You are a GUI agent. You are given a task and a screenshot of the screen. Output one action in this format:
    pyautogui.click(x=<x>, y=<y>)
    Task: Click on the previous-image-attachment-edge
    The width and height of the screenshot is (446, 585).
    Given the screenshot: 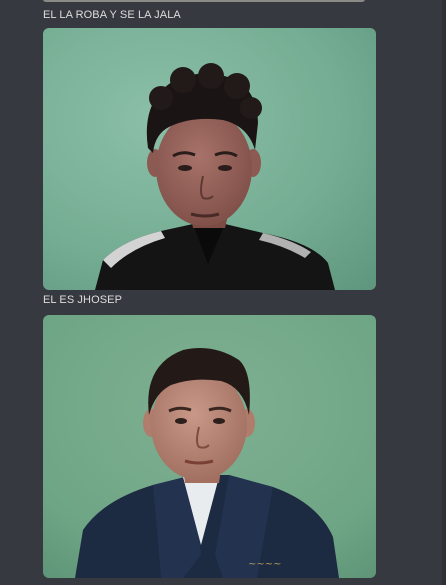 What is the action you would take?
    pyautogui.click(x=204, y=1)
    